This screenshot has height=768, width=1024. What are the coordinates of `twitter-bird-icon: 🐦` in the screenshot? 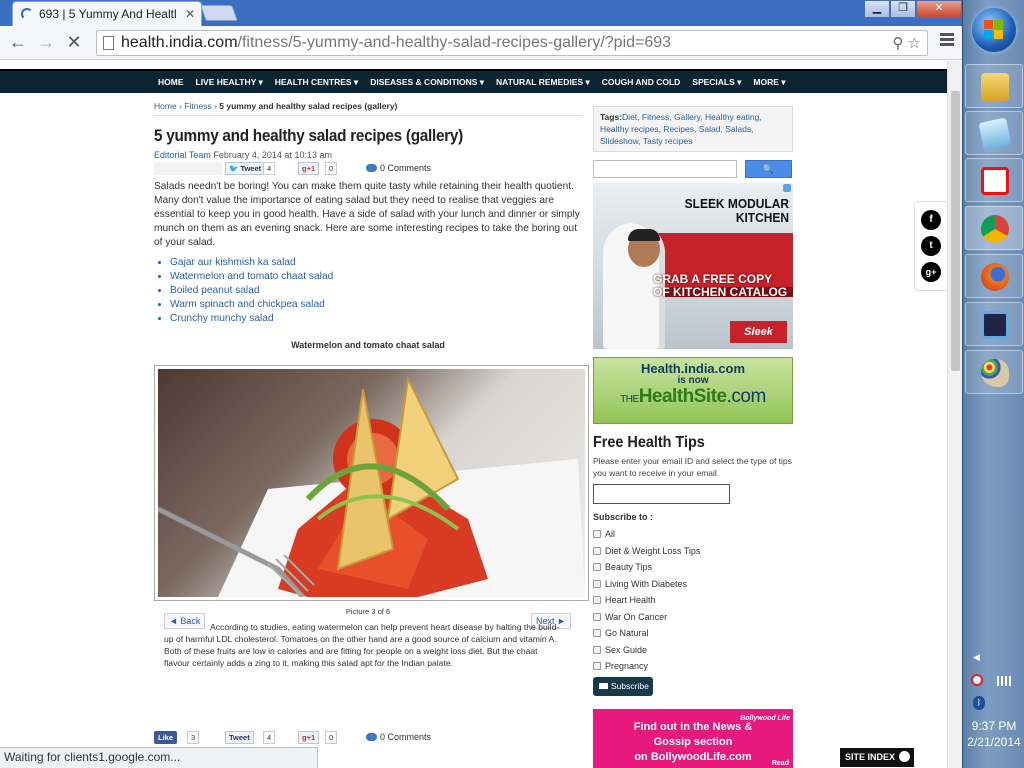 It's located at (234, 168).